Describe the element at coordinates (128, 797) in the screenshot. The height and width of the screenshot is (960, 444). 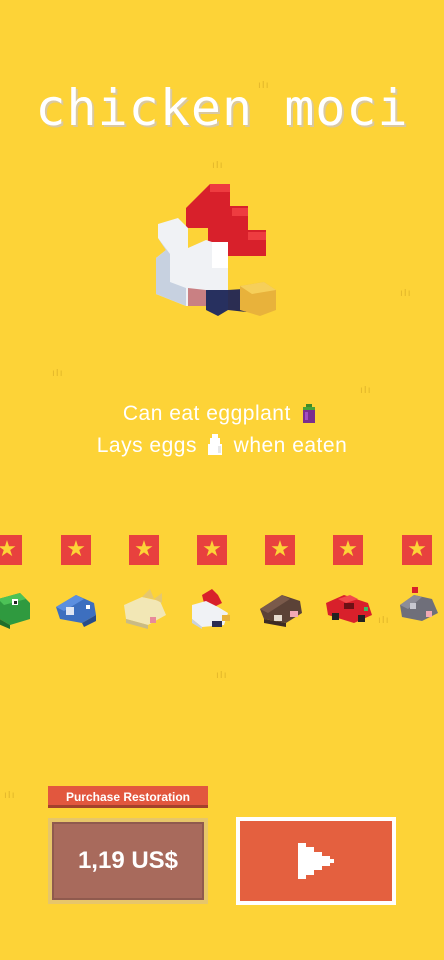
I see `purchase-restoration-button: Purchase Restoration` at that location.